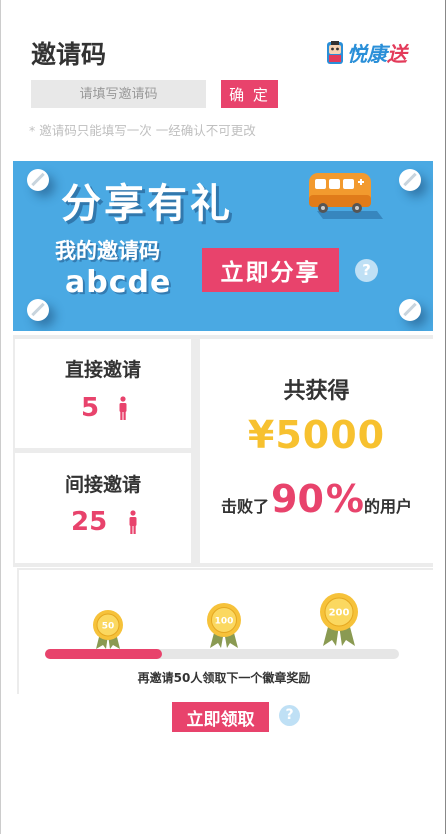 The width and height of the screenshot is (446, 834). What do you see at coordinates (270, 270) in the screenshot?
I see `share-now-button: 立即分享` at bounding box center [270, 270].